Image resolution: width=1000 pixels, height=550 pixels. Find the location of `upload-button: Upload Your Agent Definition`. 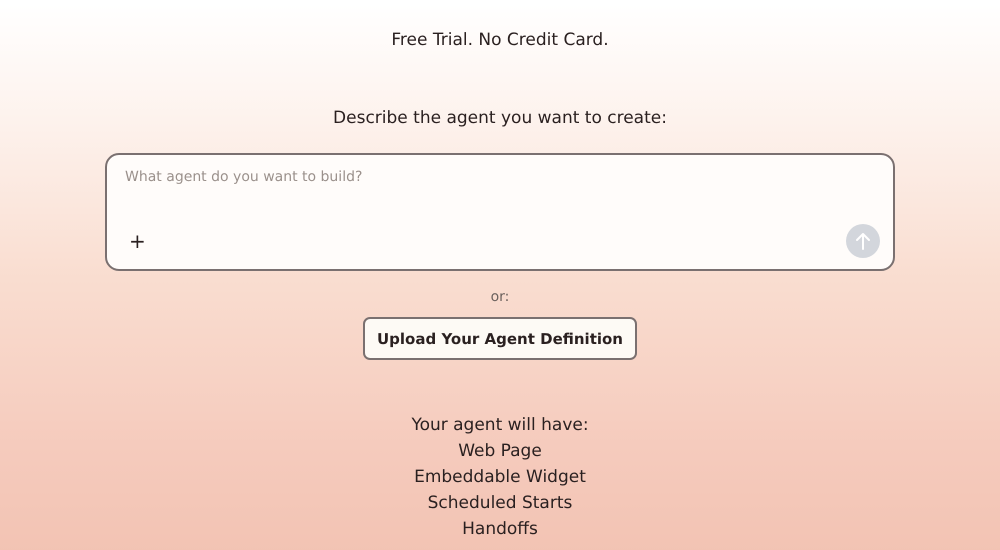

upload-button: Upload Your Agent Definition is located at coordinates (500, 338).